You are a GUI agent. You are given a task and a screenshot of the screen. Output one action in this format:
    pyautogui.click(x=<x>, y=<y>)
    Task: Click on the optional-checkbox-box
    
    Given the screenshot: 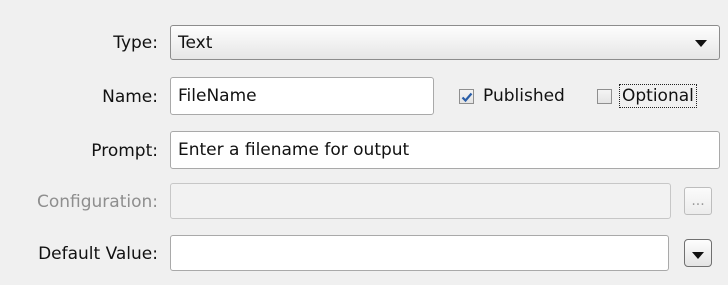 What is the action you would take?
    pyautogui.click(x=604, y=96)
    